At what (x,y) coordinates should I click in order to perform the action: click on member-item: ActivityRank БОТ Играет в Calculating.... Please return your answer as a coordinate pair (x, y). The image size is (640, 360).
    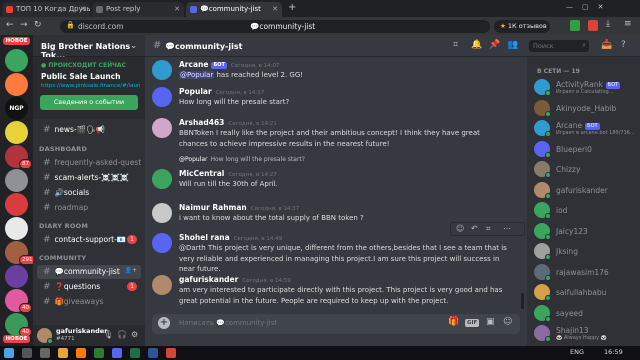
    Looking at the image, I should click on (584, 87).